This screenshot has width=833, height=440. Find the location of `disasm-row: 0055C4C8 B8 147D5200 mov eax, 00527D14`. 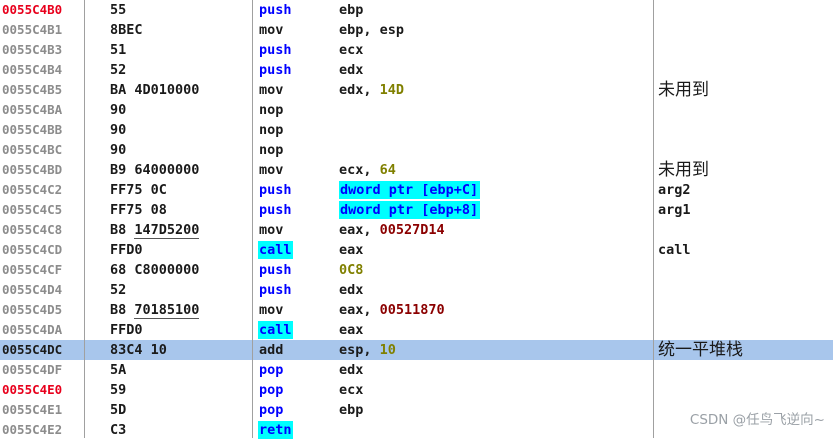

disasm-row: 0055C4C8 B8 147D5200 mov eax, 00527D14 is located at coordinates (416, 230).